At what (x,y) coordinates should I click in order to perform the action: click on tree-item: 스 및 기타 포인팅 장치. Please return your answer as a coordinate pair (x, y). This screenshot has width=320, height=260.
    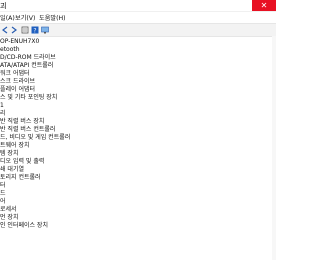
    Looking at the image, I should click on (28, 98).